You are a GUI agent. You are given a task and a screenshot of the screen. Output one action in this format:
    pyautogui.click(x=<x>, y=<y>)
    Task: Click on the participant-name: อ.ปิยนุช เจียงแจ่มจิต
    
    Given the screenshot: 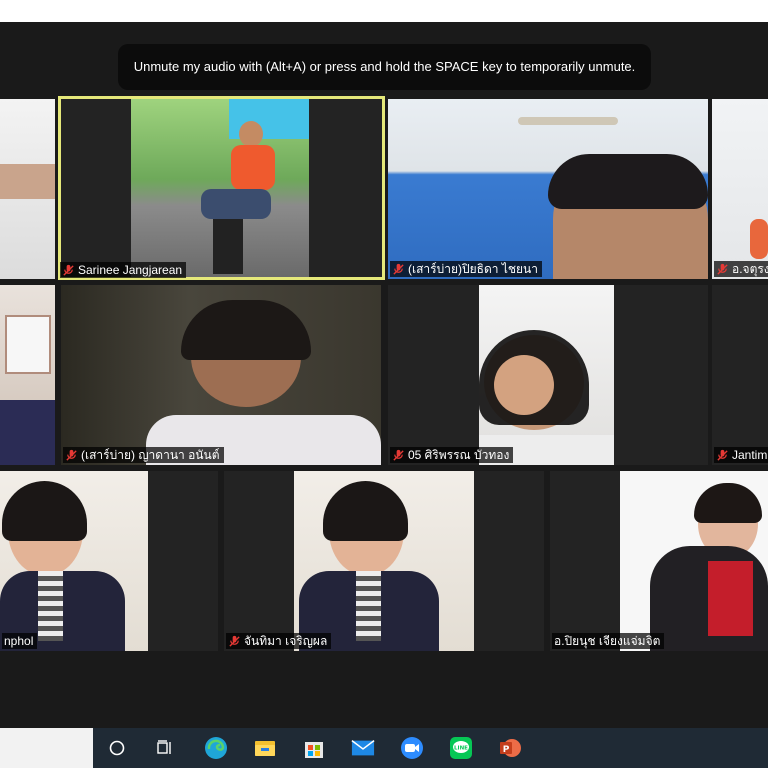 What is the action you would take?
    pyautogui.click(x=607, y=641)
    